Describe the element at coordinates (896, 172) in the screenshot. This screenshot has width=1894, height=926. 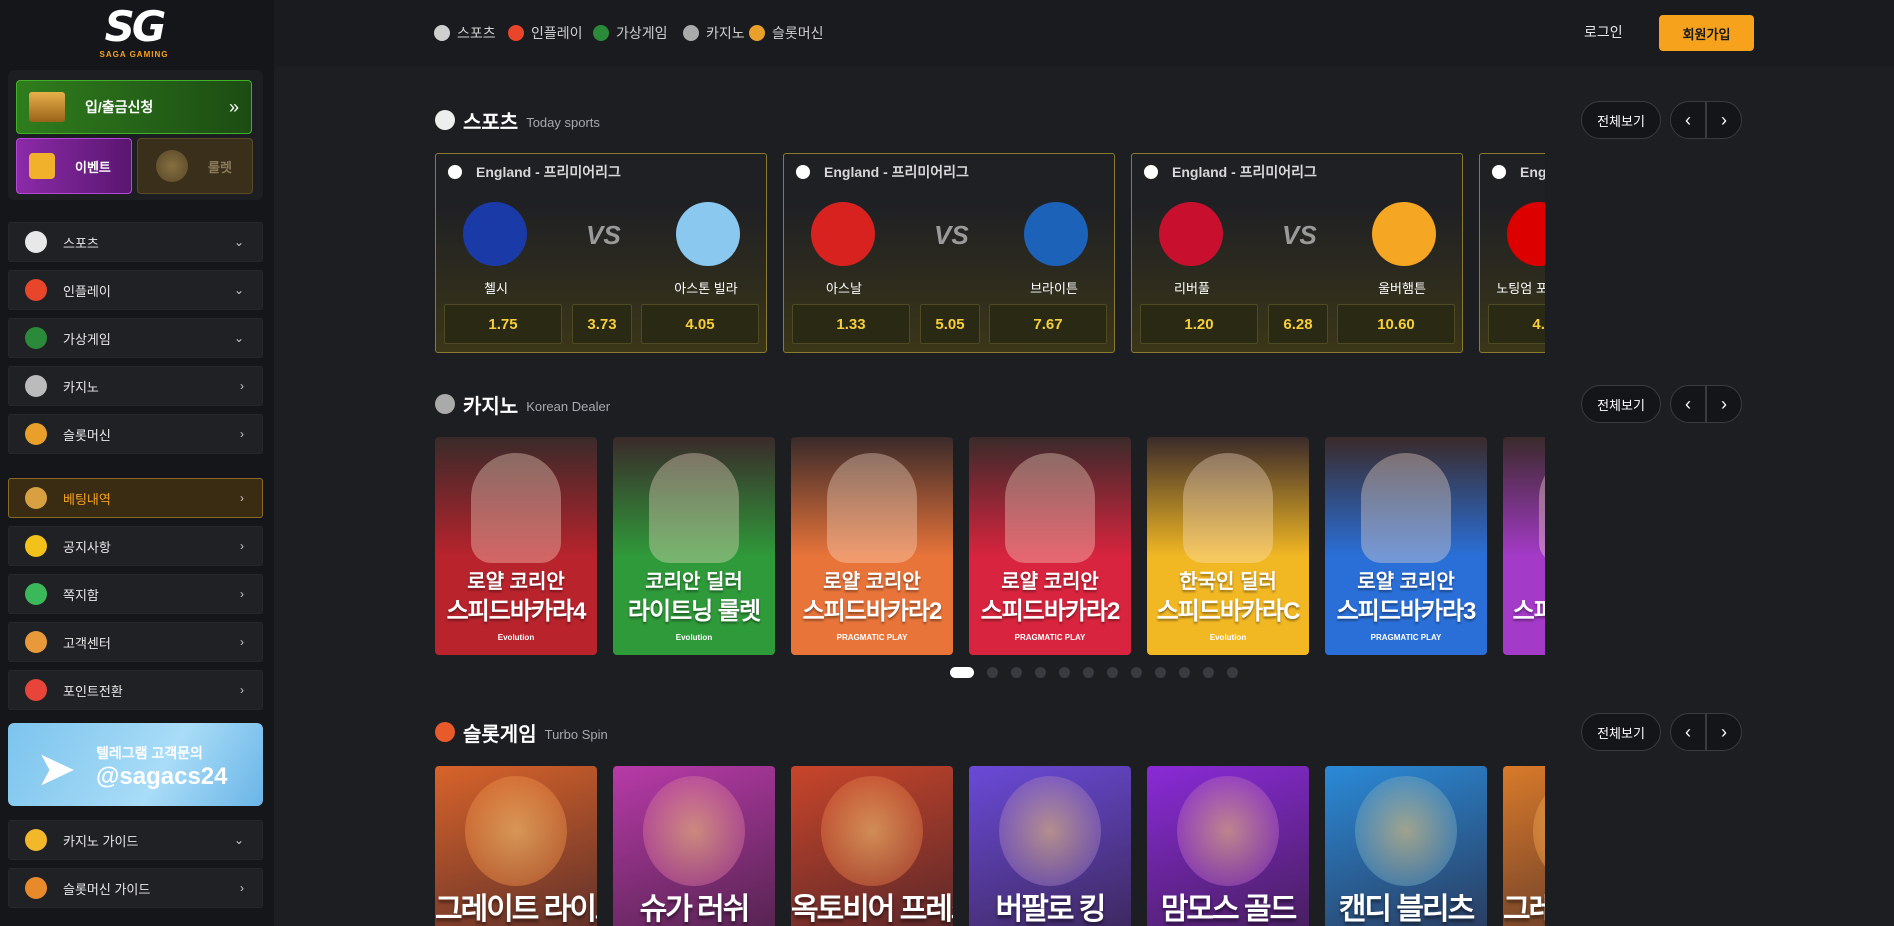
I see `league-name: England - 프리미어리그` at that location.